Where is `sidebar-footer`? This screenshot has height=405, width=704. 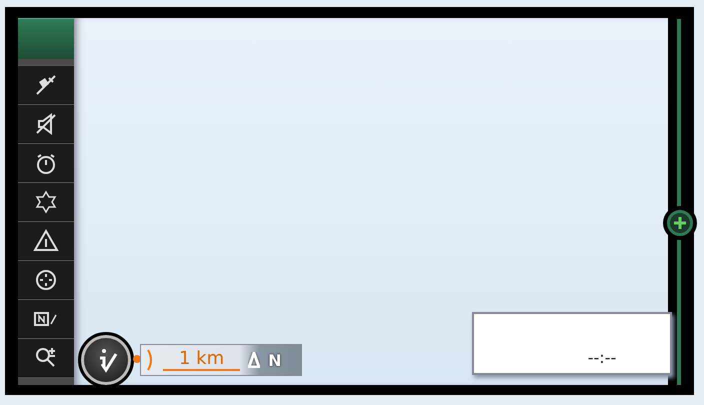
sidebar-footer is located at coordinates (46, 381).